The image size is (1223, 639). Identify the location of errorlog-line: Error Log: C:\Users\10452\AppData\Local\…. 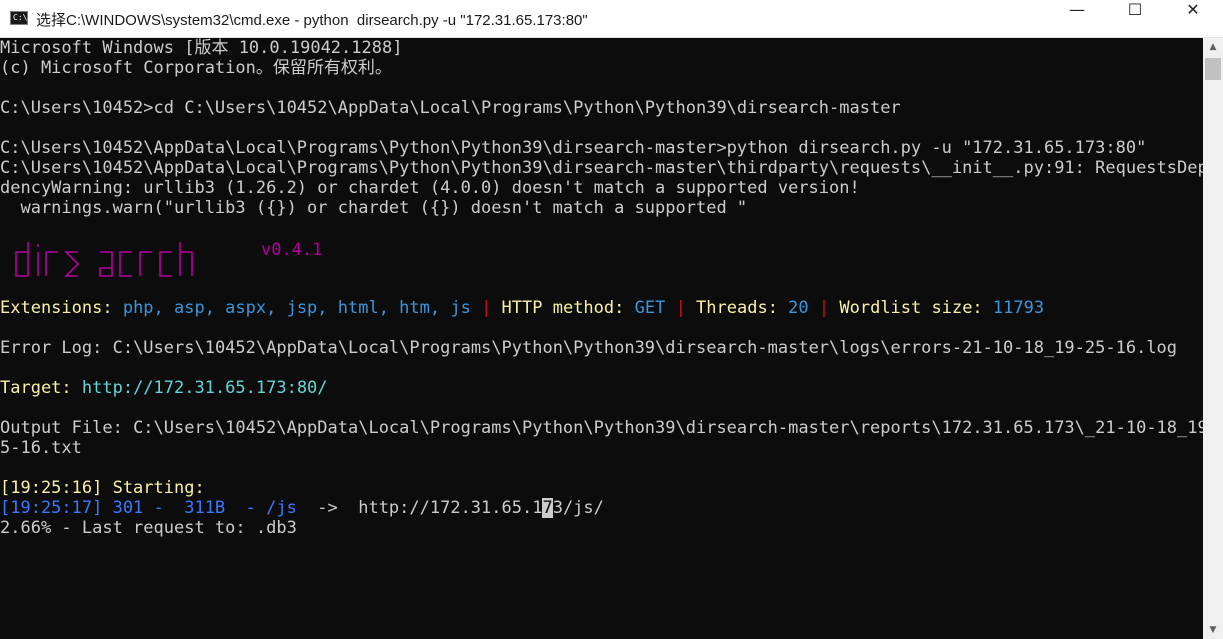
(588, 348).